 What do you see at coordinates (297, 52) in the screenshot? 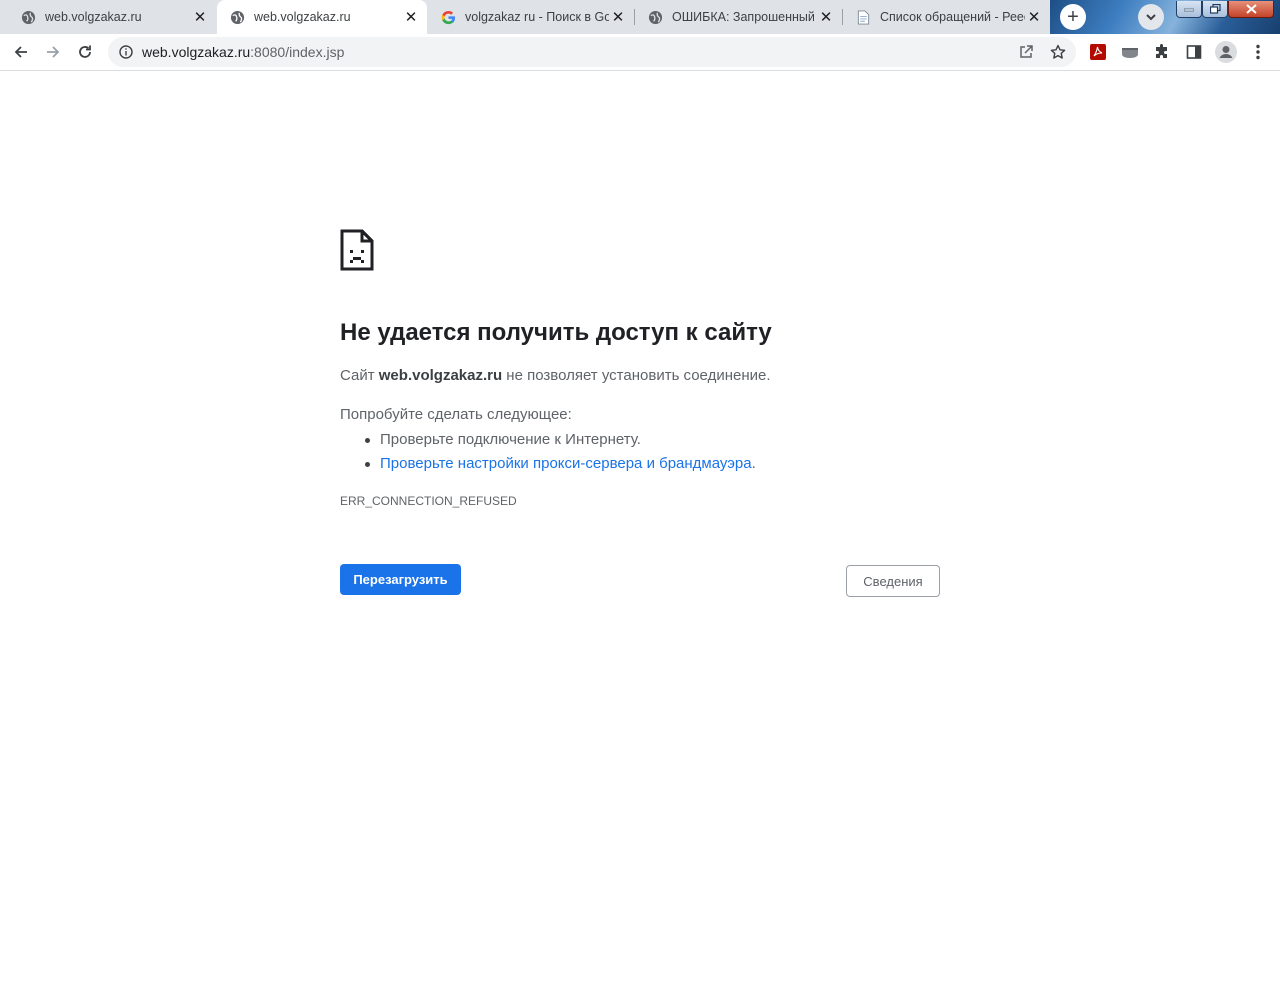
I see `url-path: :8080/index.jsp` at bounding box center [297, 52].